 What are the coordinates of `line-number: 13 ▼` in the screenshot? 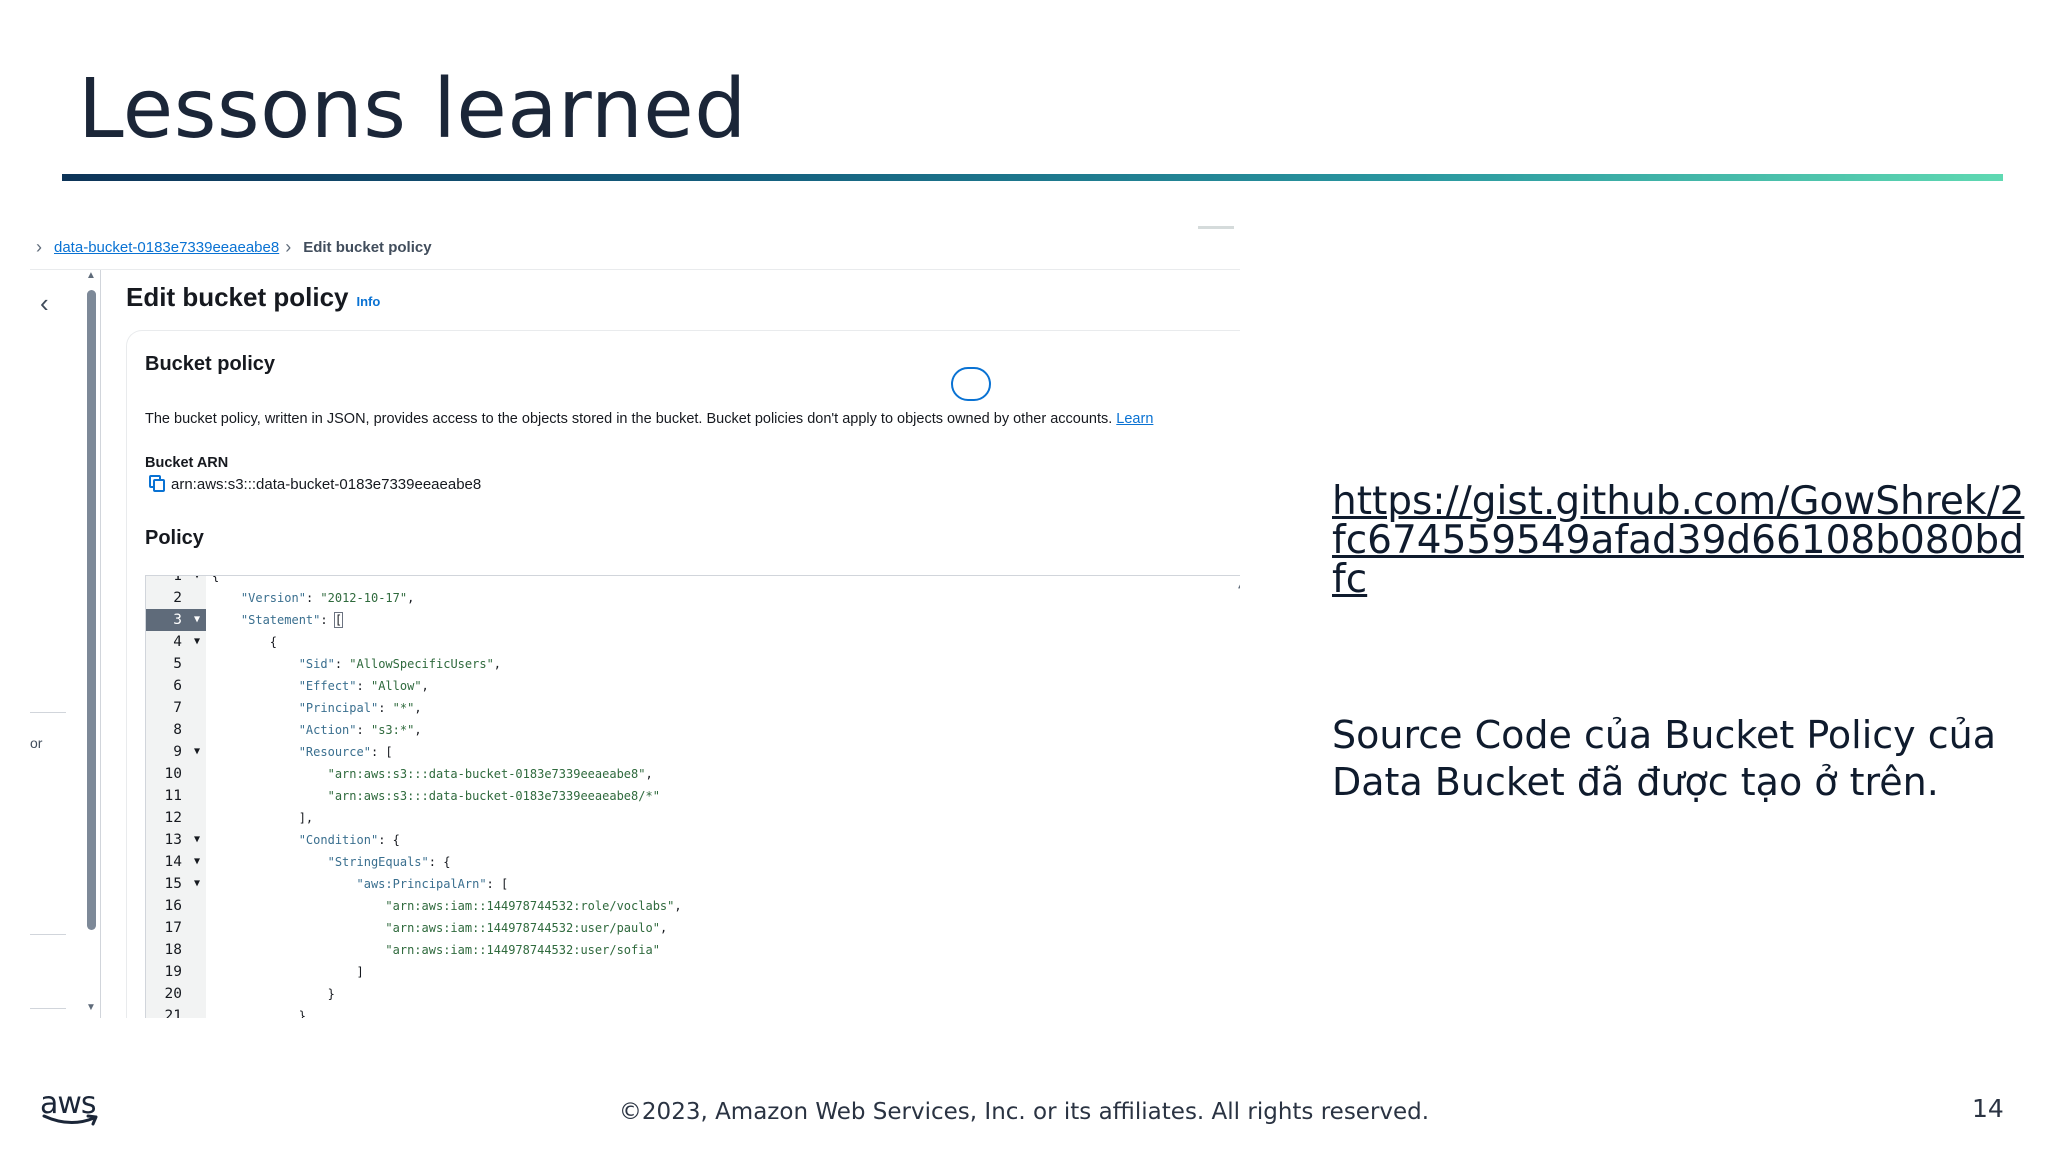 It's located at (176, 840).